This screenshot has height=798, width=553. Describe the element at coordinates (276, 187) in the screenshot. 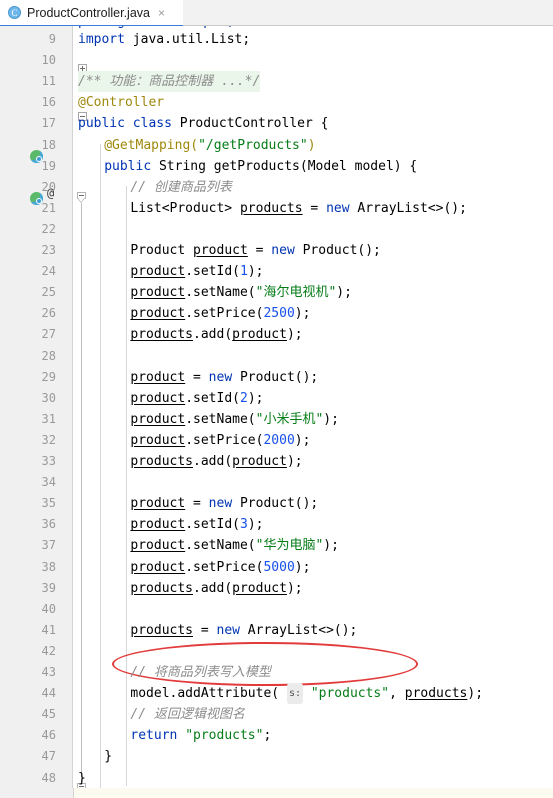

I see `code-line: 20 // 创建商品列表` at that location.